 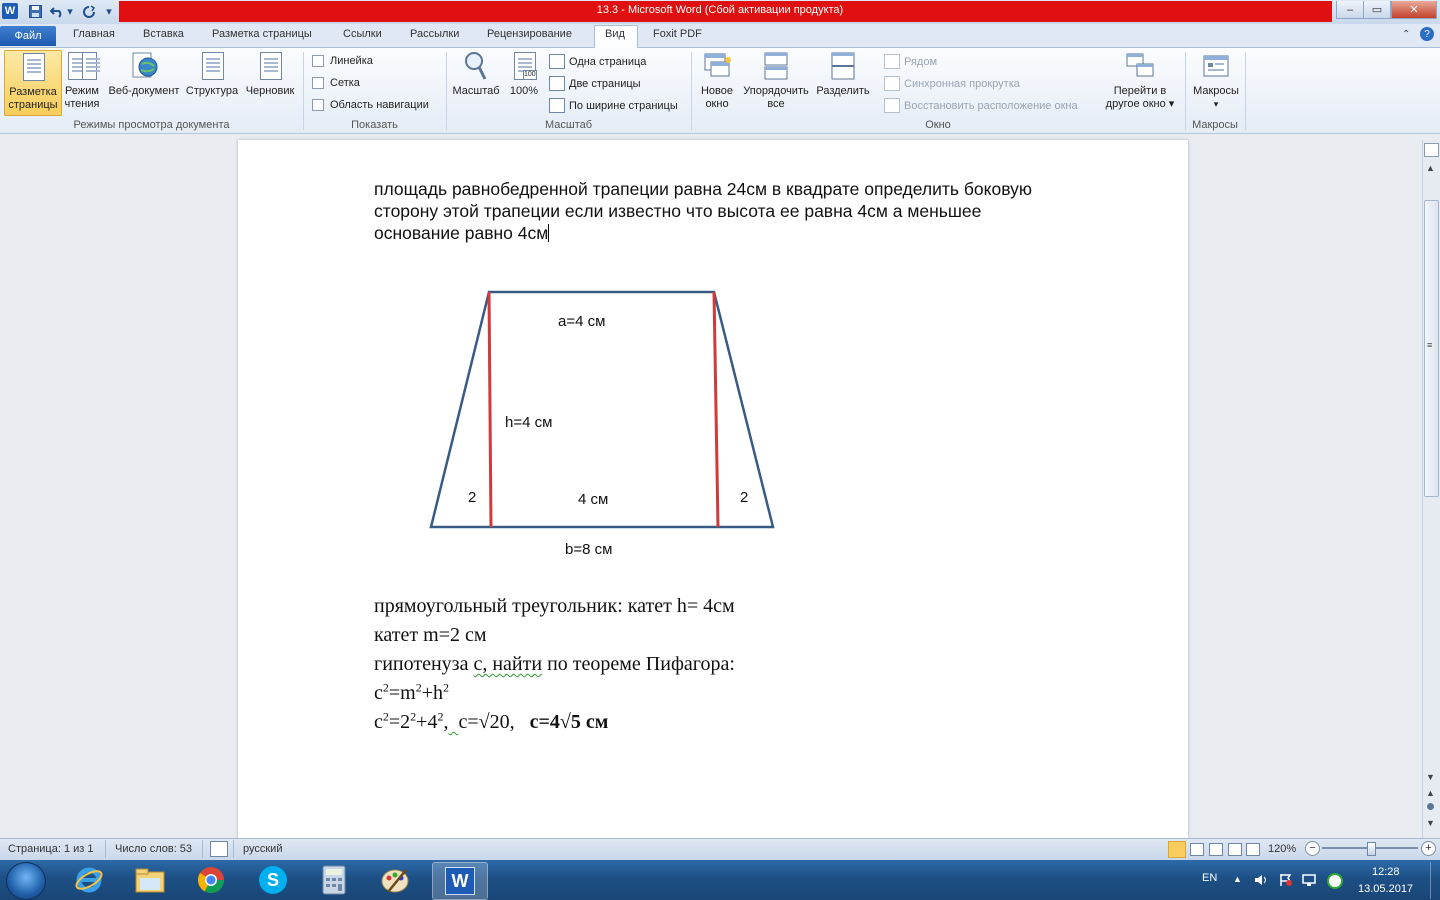 What do you see at coordinates (51, 849) in the screenshot?
I see `status-page-count: Страница: 1 из 1` at bounding box center [51, 849].